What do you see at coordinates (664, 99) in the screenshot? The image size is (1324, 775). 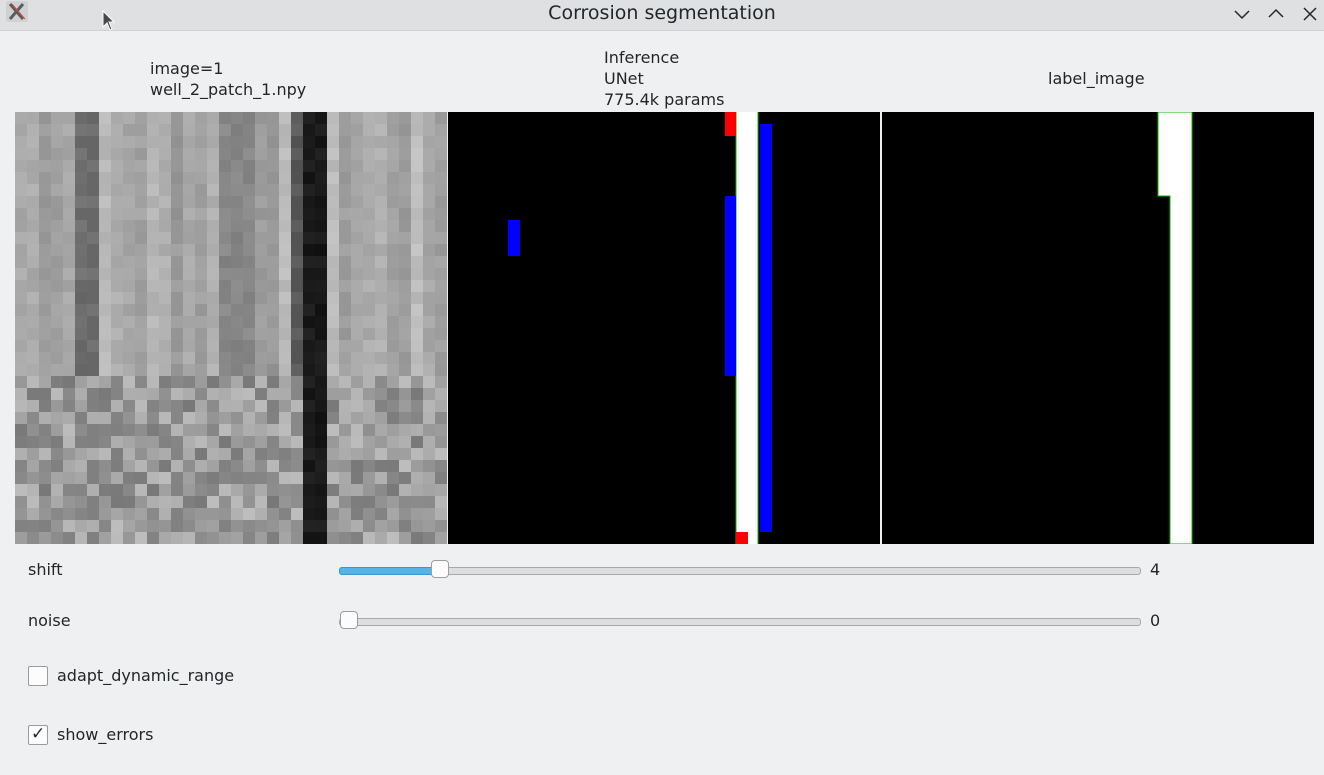 I see `param-count-label: 775.4k params` at bounding box center [664, 99].